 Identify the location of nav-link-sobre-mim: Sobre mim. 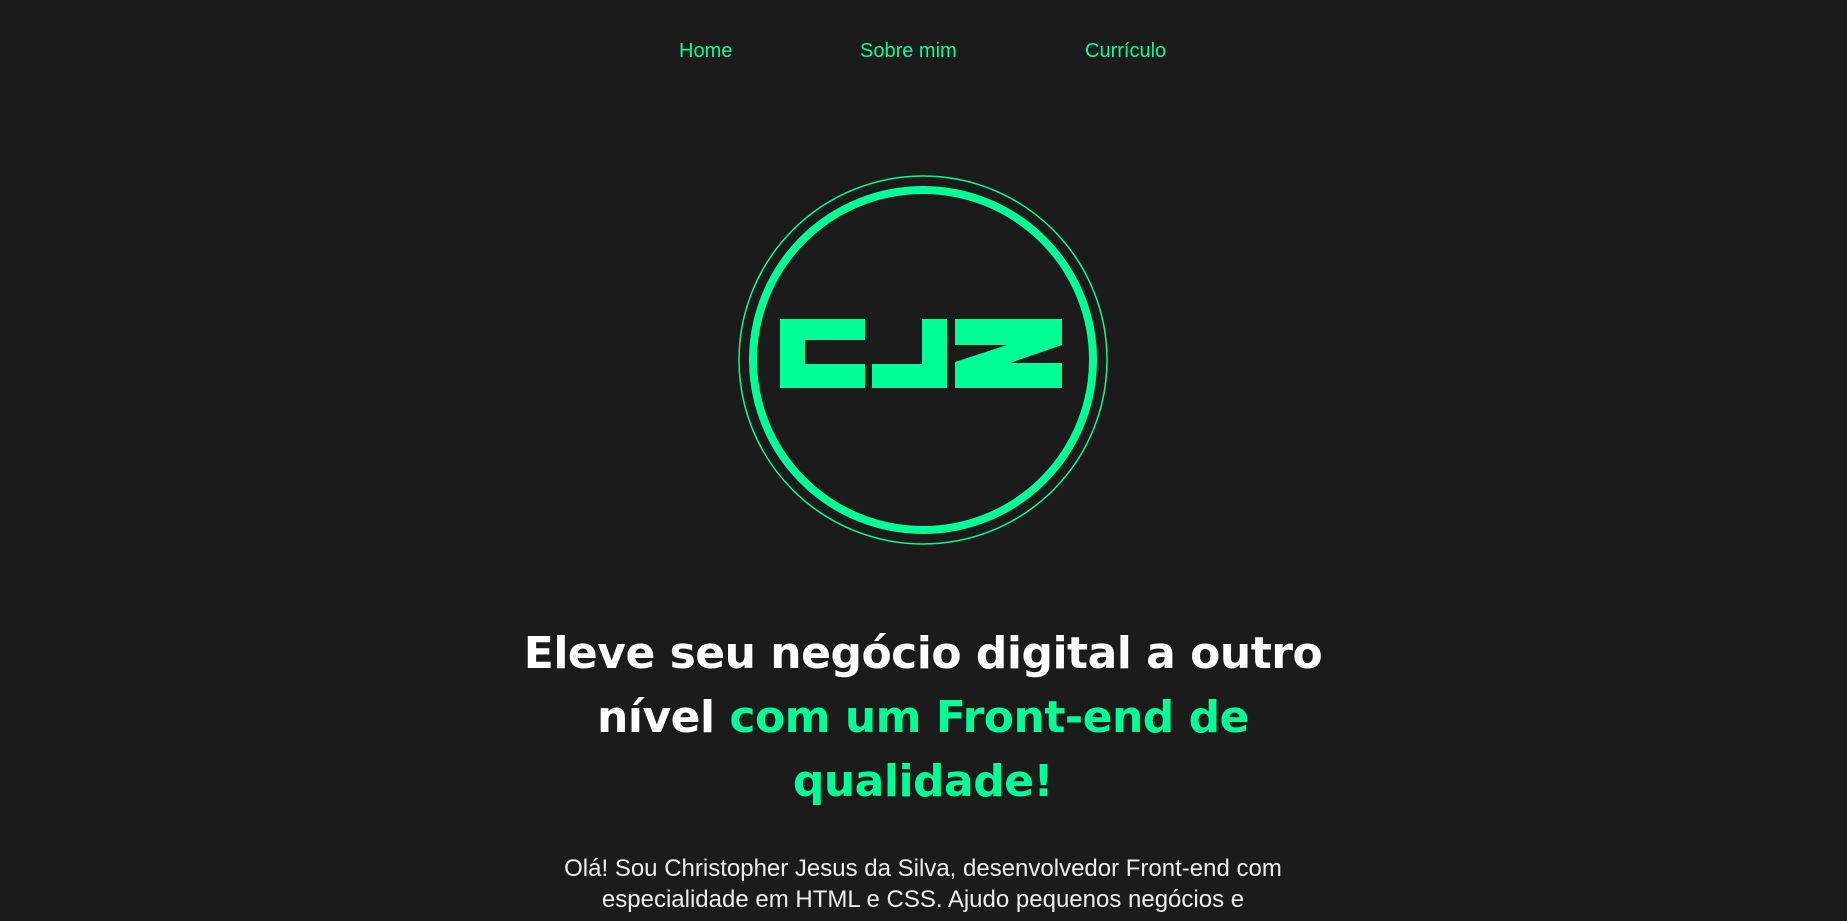
(908, 51).